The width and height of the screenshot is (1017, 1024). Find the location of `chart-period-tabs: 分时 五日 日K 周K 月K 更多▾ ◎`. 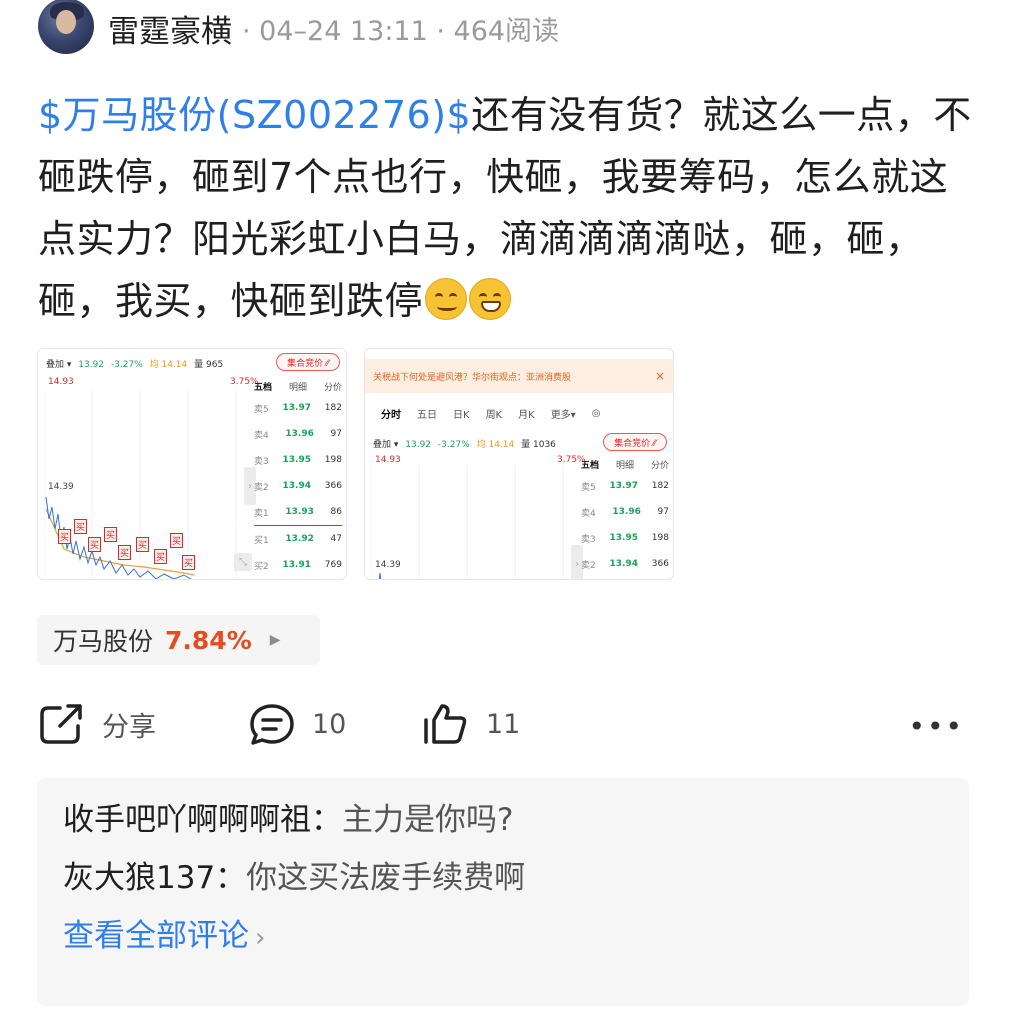

chart-period-tabs: 分时 五日 日K 周K 月K 更多▾ ◎ is located at coordinates (519, 413).